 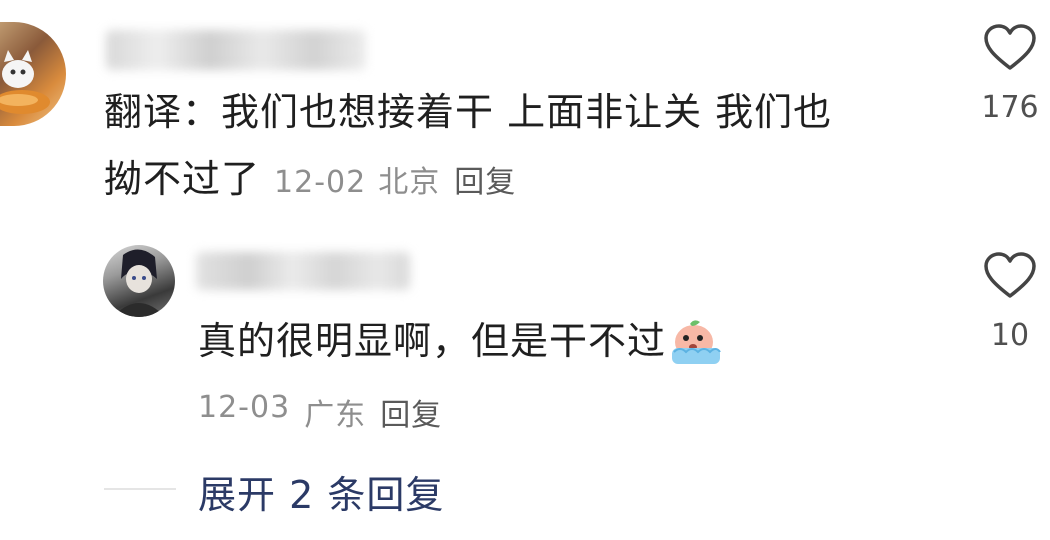 I want to click on divider, so click(x=140, y=489).